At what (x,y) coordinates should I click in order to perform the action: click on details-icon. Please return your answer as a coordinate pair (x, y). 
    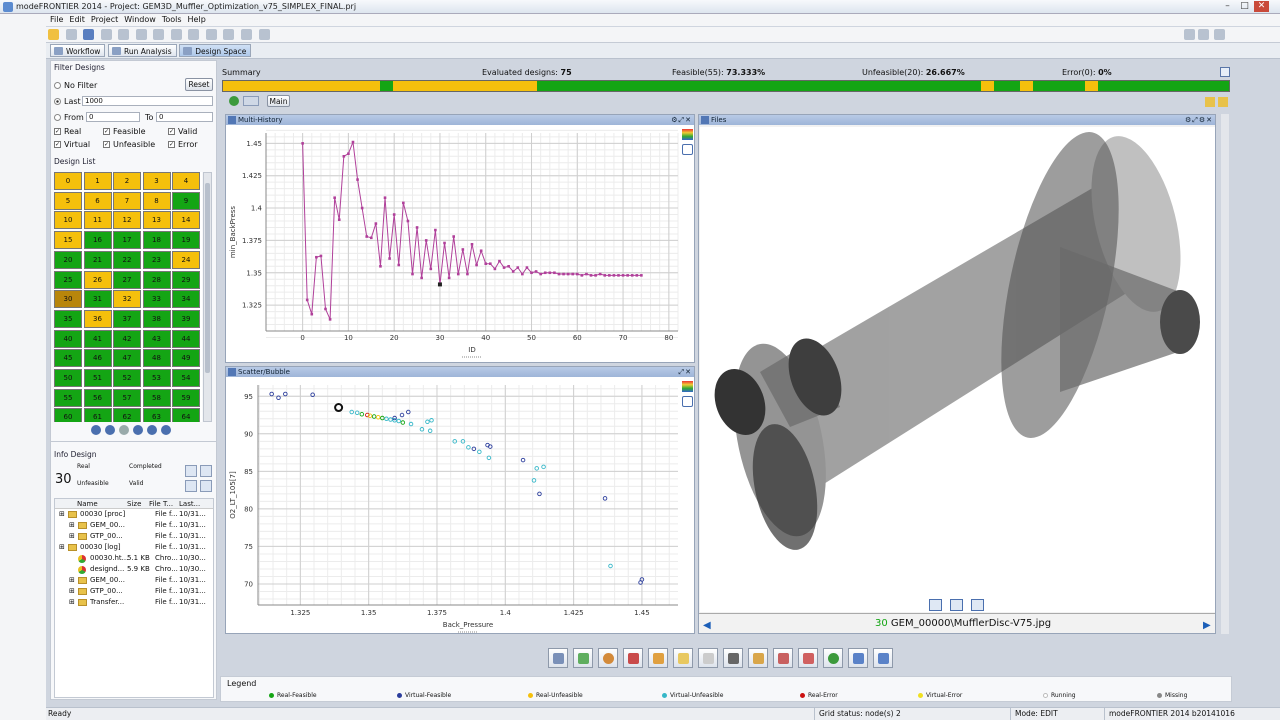
    Looking at the image, I should click on (191, 486).